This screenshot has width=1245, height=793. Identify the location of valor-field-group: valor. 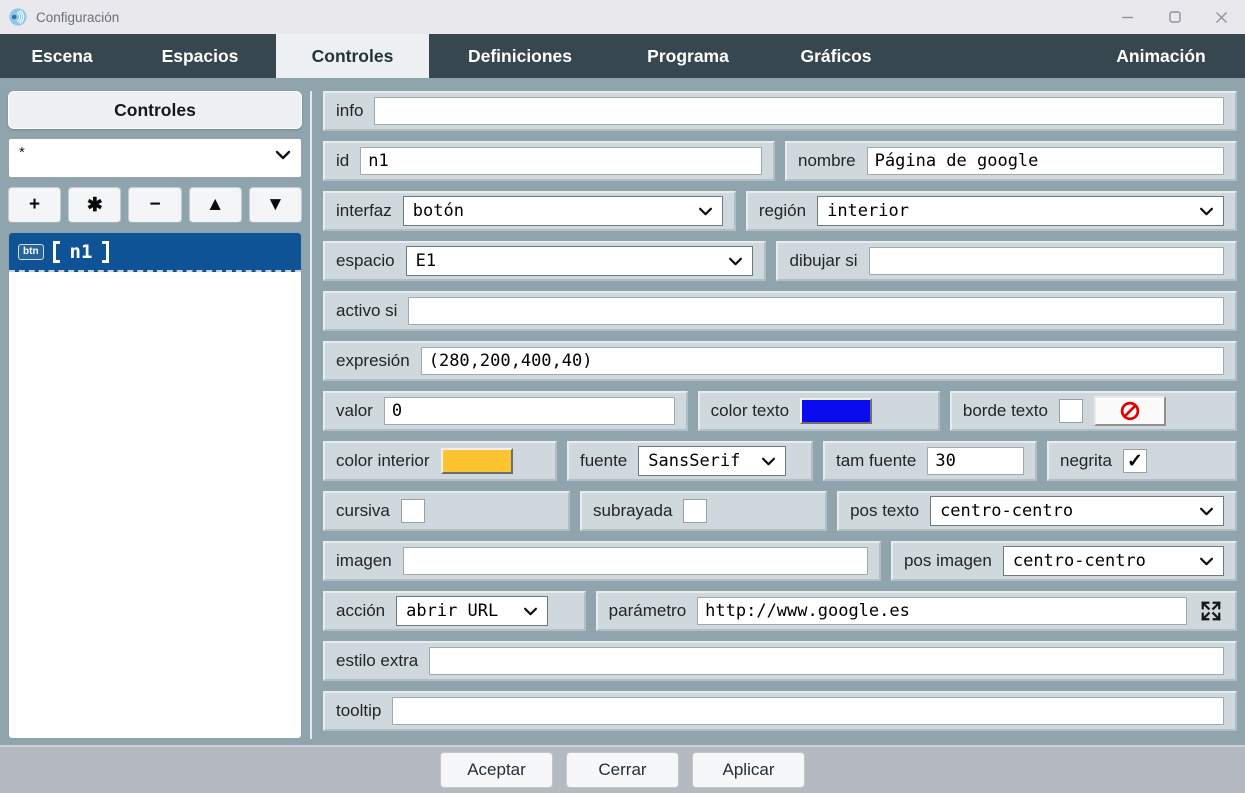
(505, 411).